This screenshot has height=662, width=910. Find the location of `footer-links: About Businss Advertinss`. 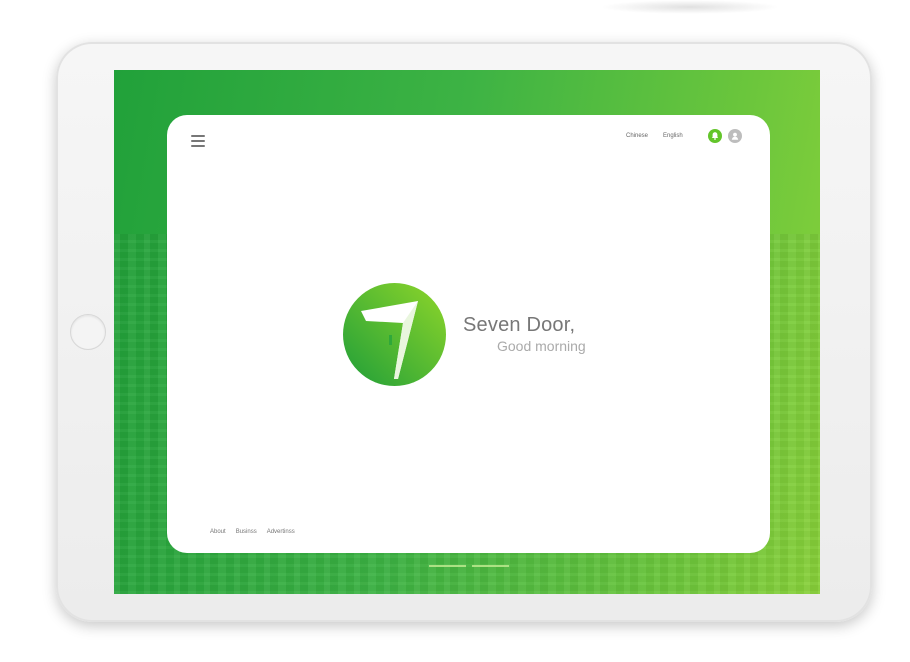

footer-links: About Businss Advertinss is located at coordinates (252, 532).